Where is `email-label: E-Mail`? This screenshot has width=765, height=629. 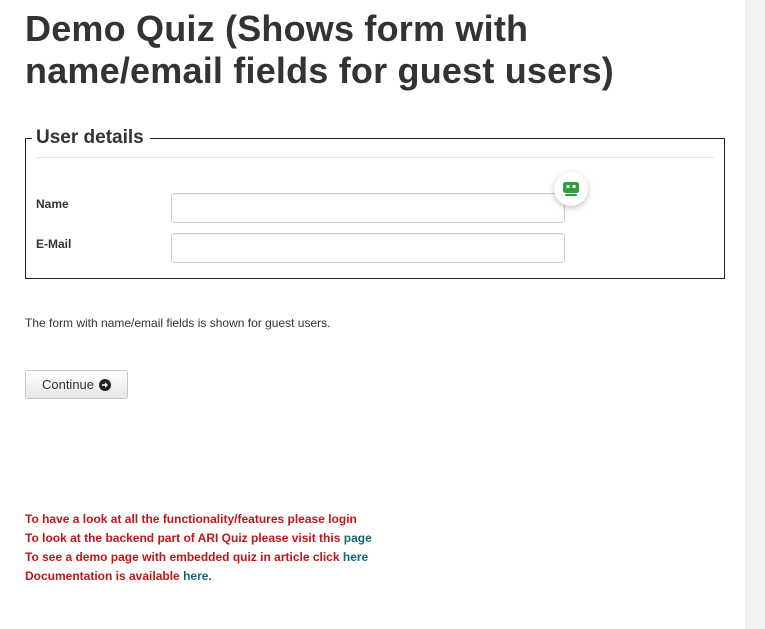
email-label: E-Mail is located at coordinates (54, 244).